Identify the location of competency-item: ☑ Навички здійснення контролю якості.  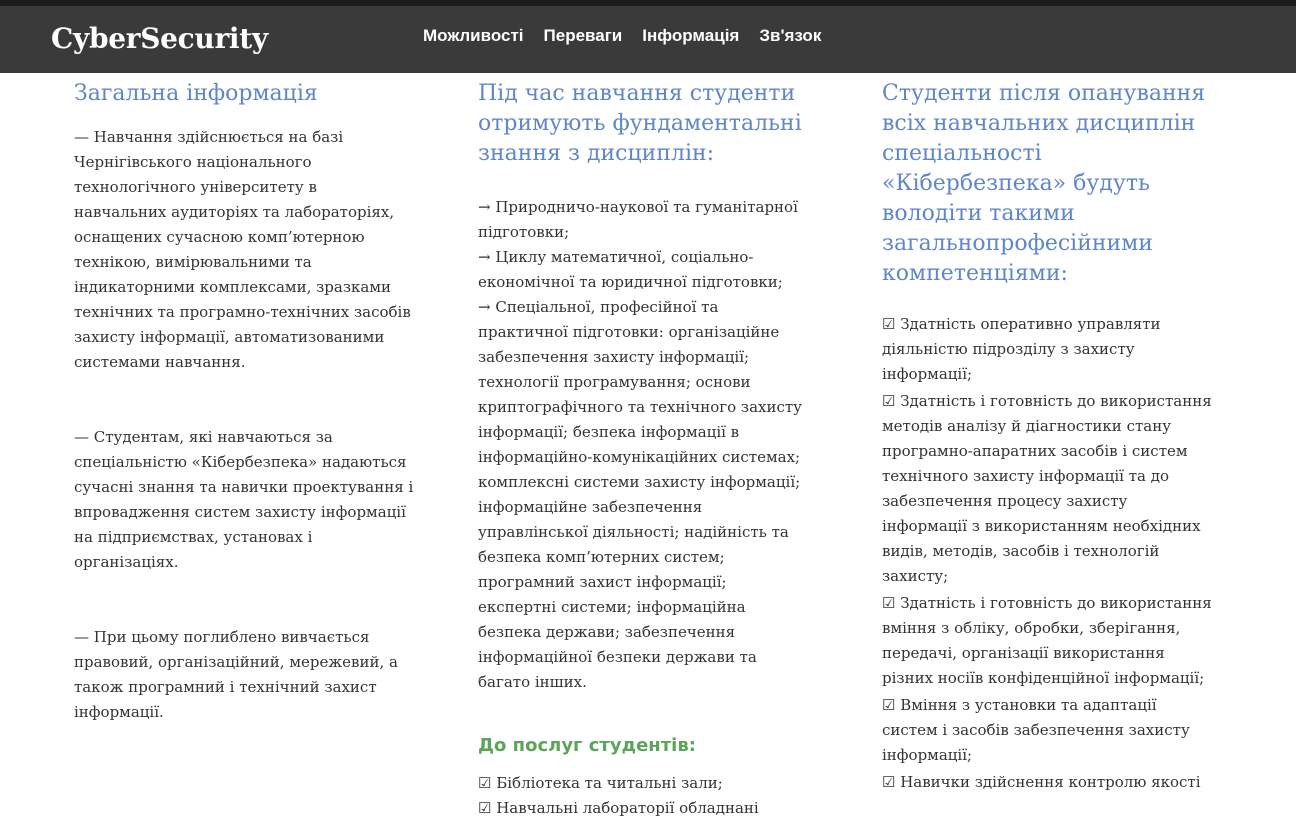
(1041, 782).